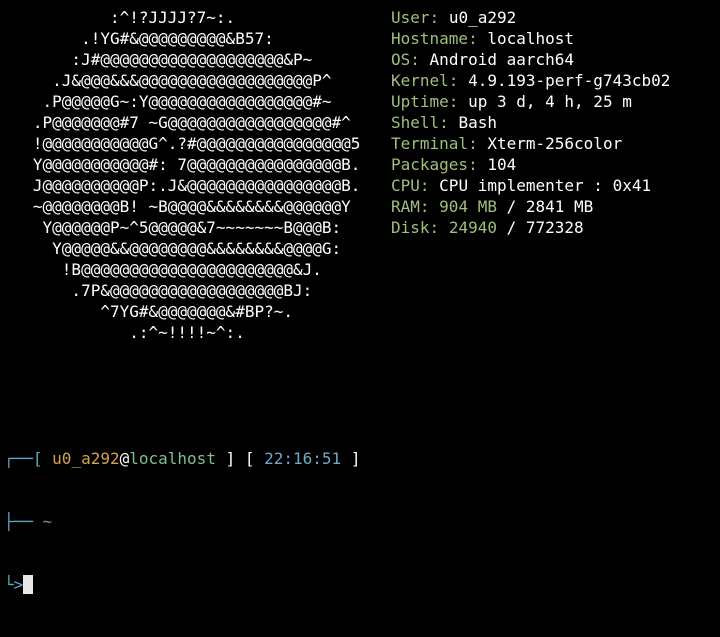  Describe the element at coordinates (530, 17) in the screenshot. I see `info-row: User: u0_a292` at that location.